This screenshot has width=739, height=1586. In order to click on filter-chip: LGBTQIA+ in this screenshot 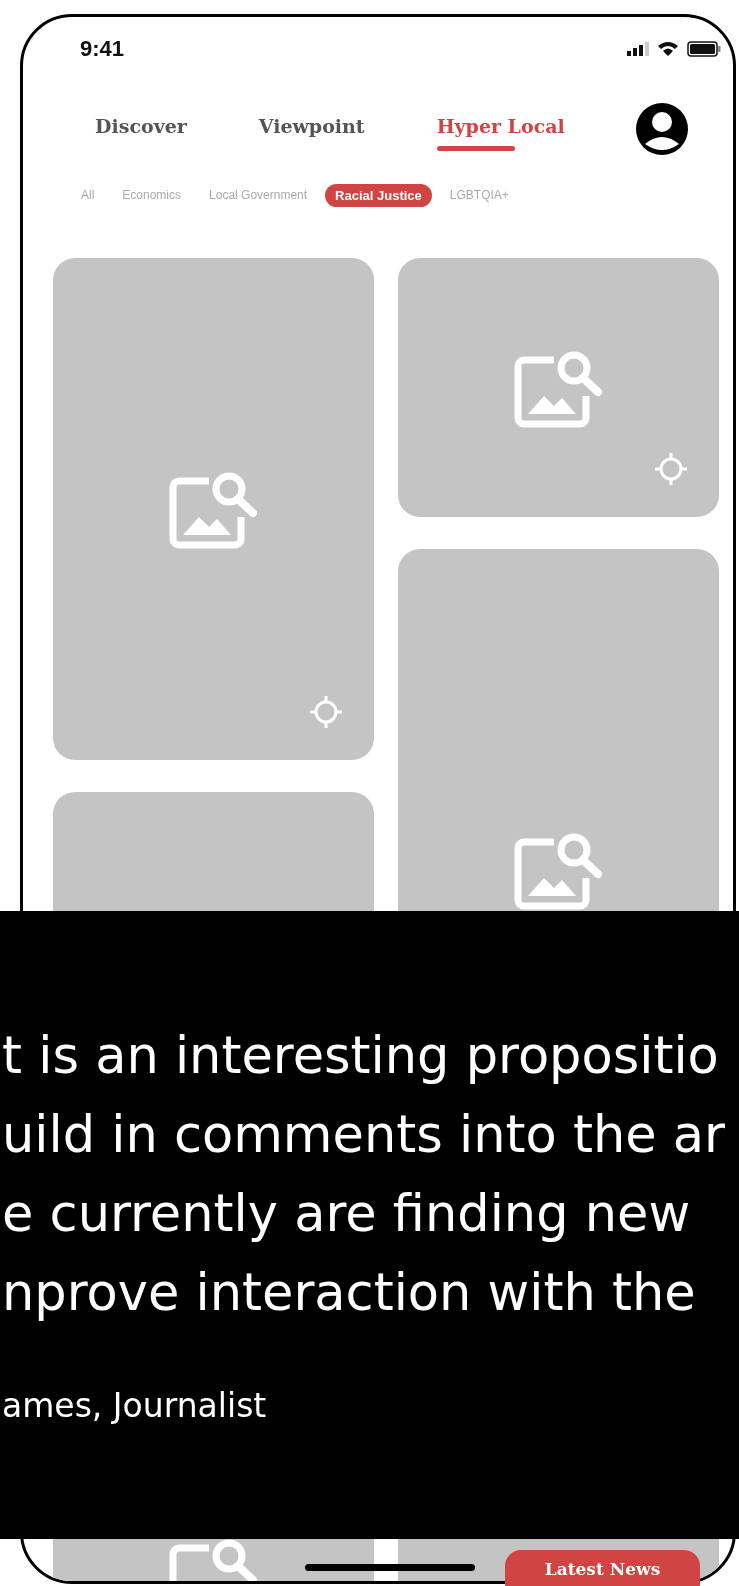, I will do `click(479, 195)`.